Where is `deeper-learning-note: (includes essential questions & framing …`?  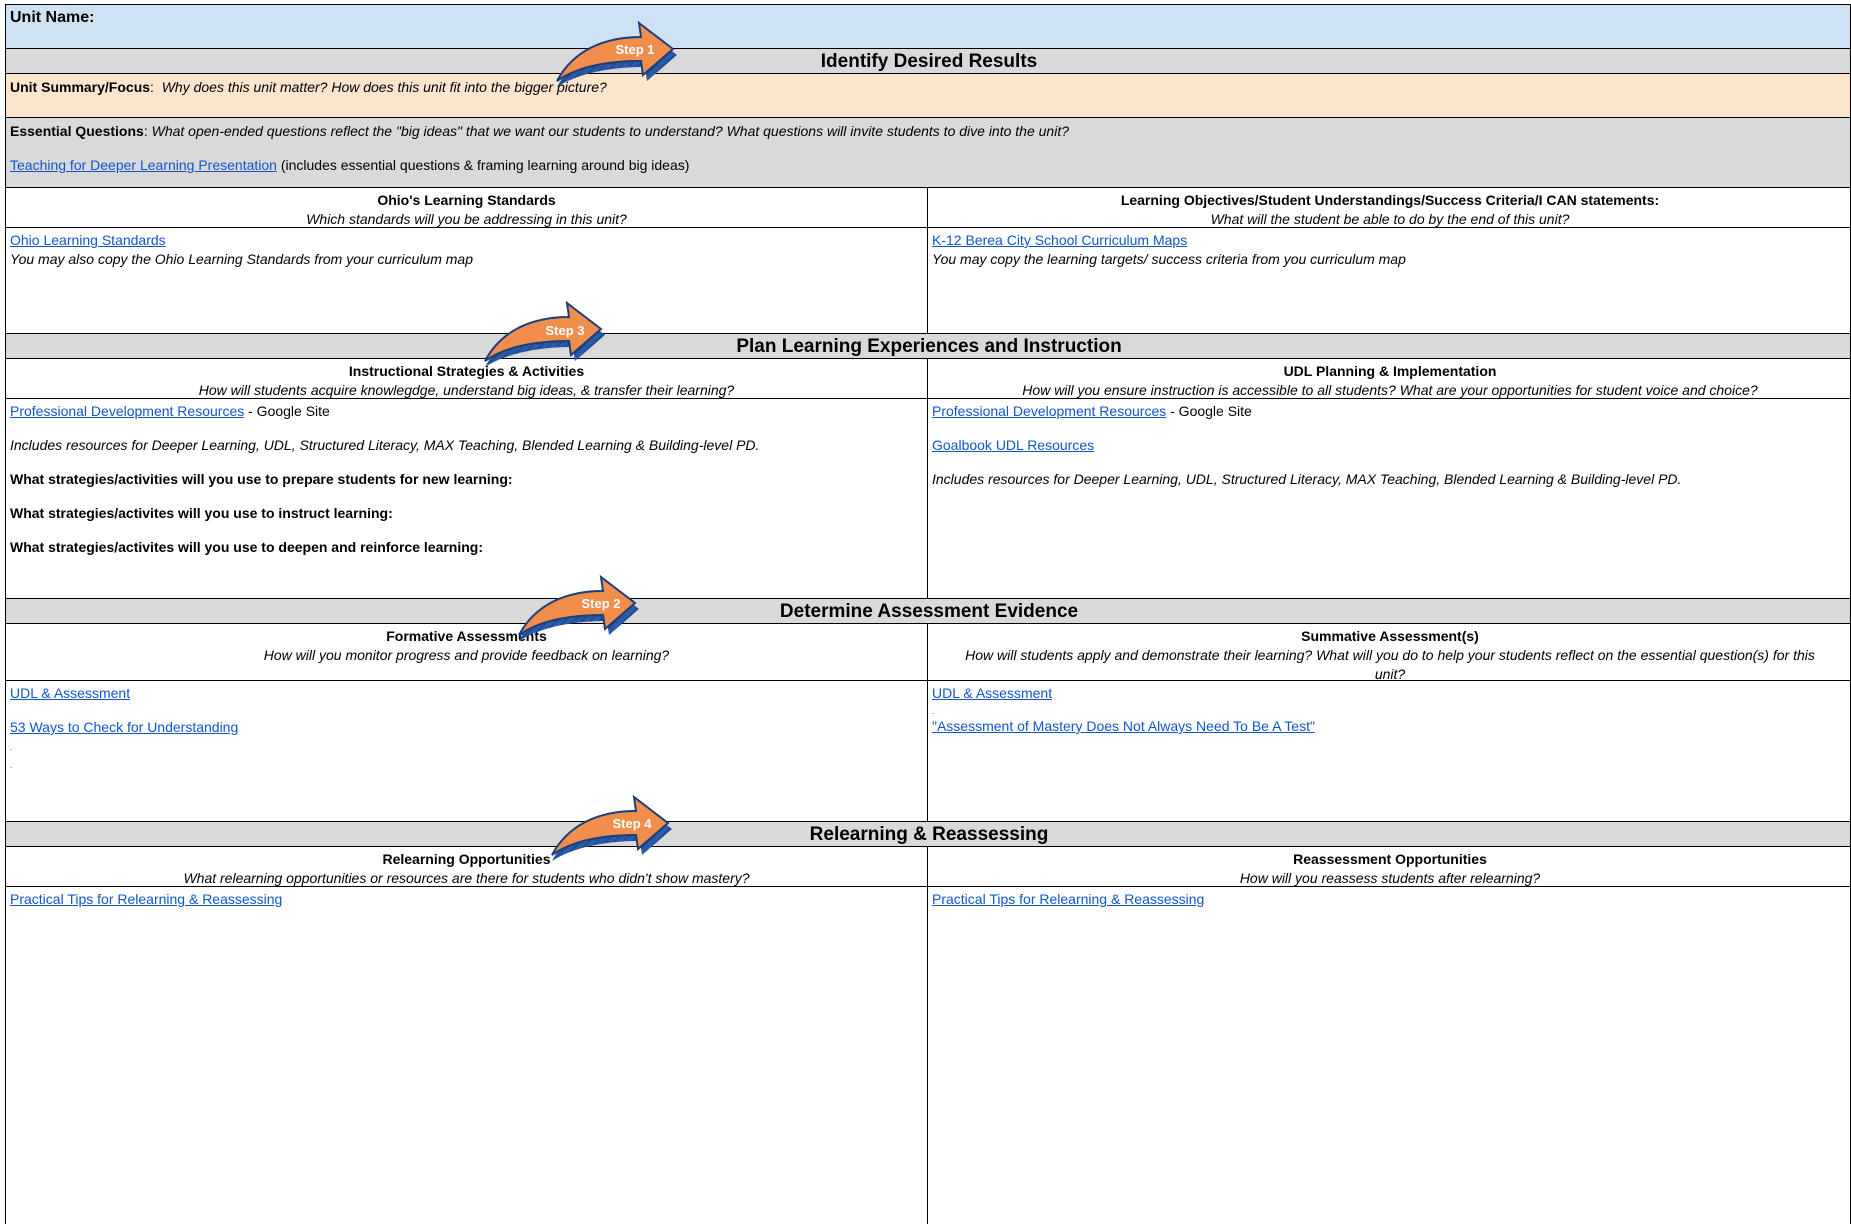 deeper-learning-note: (includes essential questions & framing … is located at coordinates (483, 165).